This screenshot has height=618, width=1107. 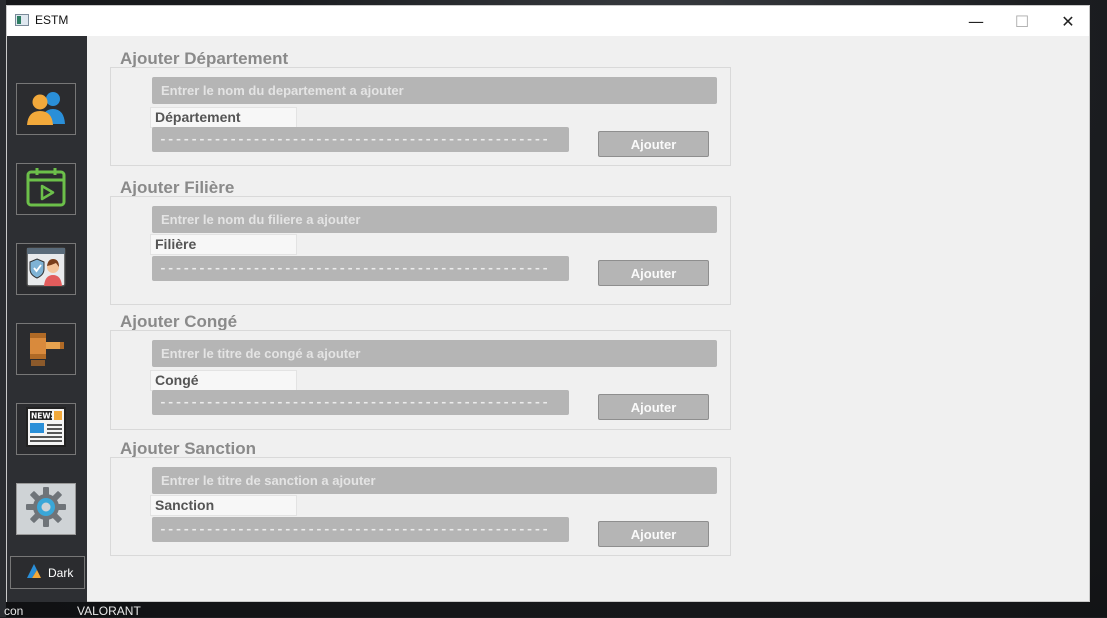 I want to click on sidebar: NEWS Dark, so click(x=47, y=319).